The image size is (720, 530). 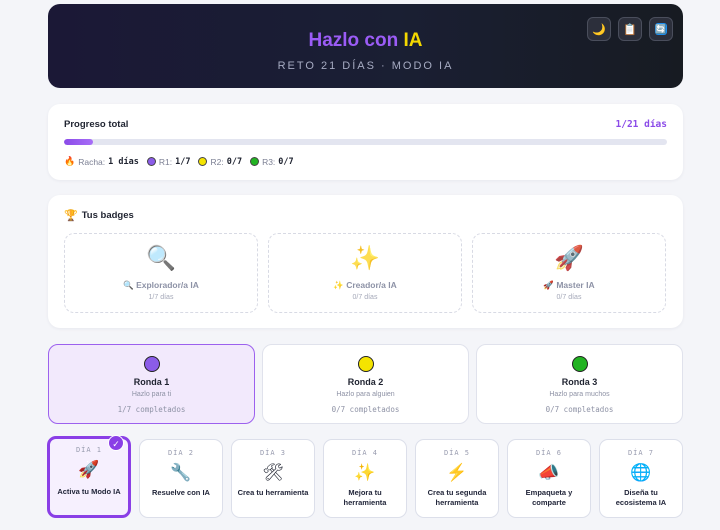 What do you see at coordinates (203, 161) in the screenshot?
I see `round2-dot-icon` at bounding box center [203, 161].